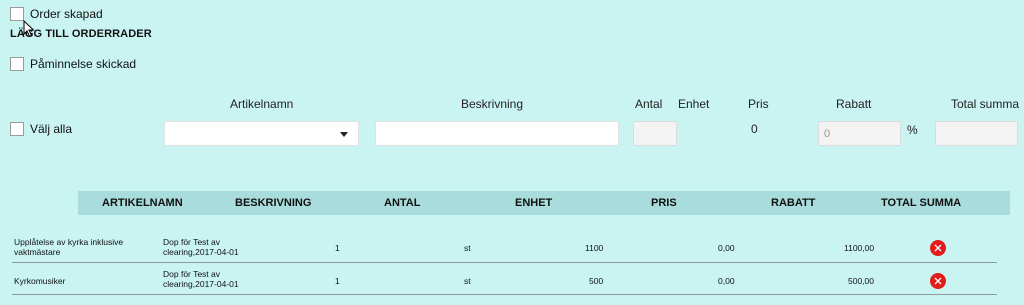 The height and width of the screenshot is (305, 1024). I want to click on row-total: 500,00, so click(861, 281).